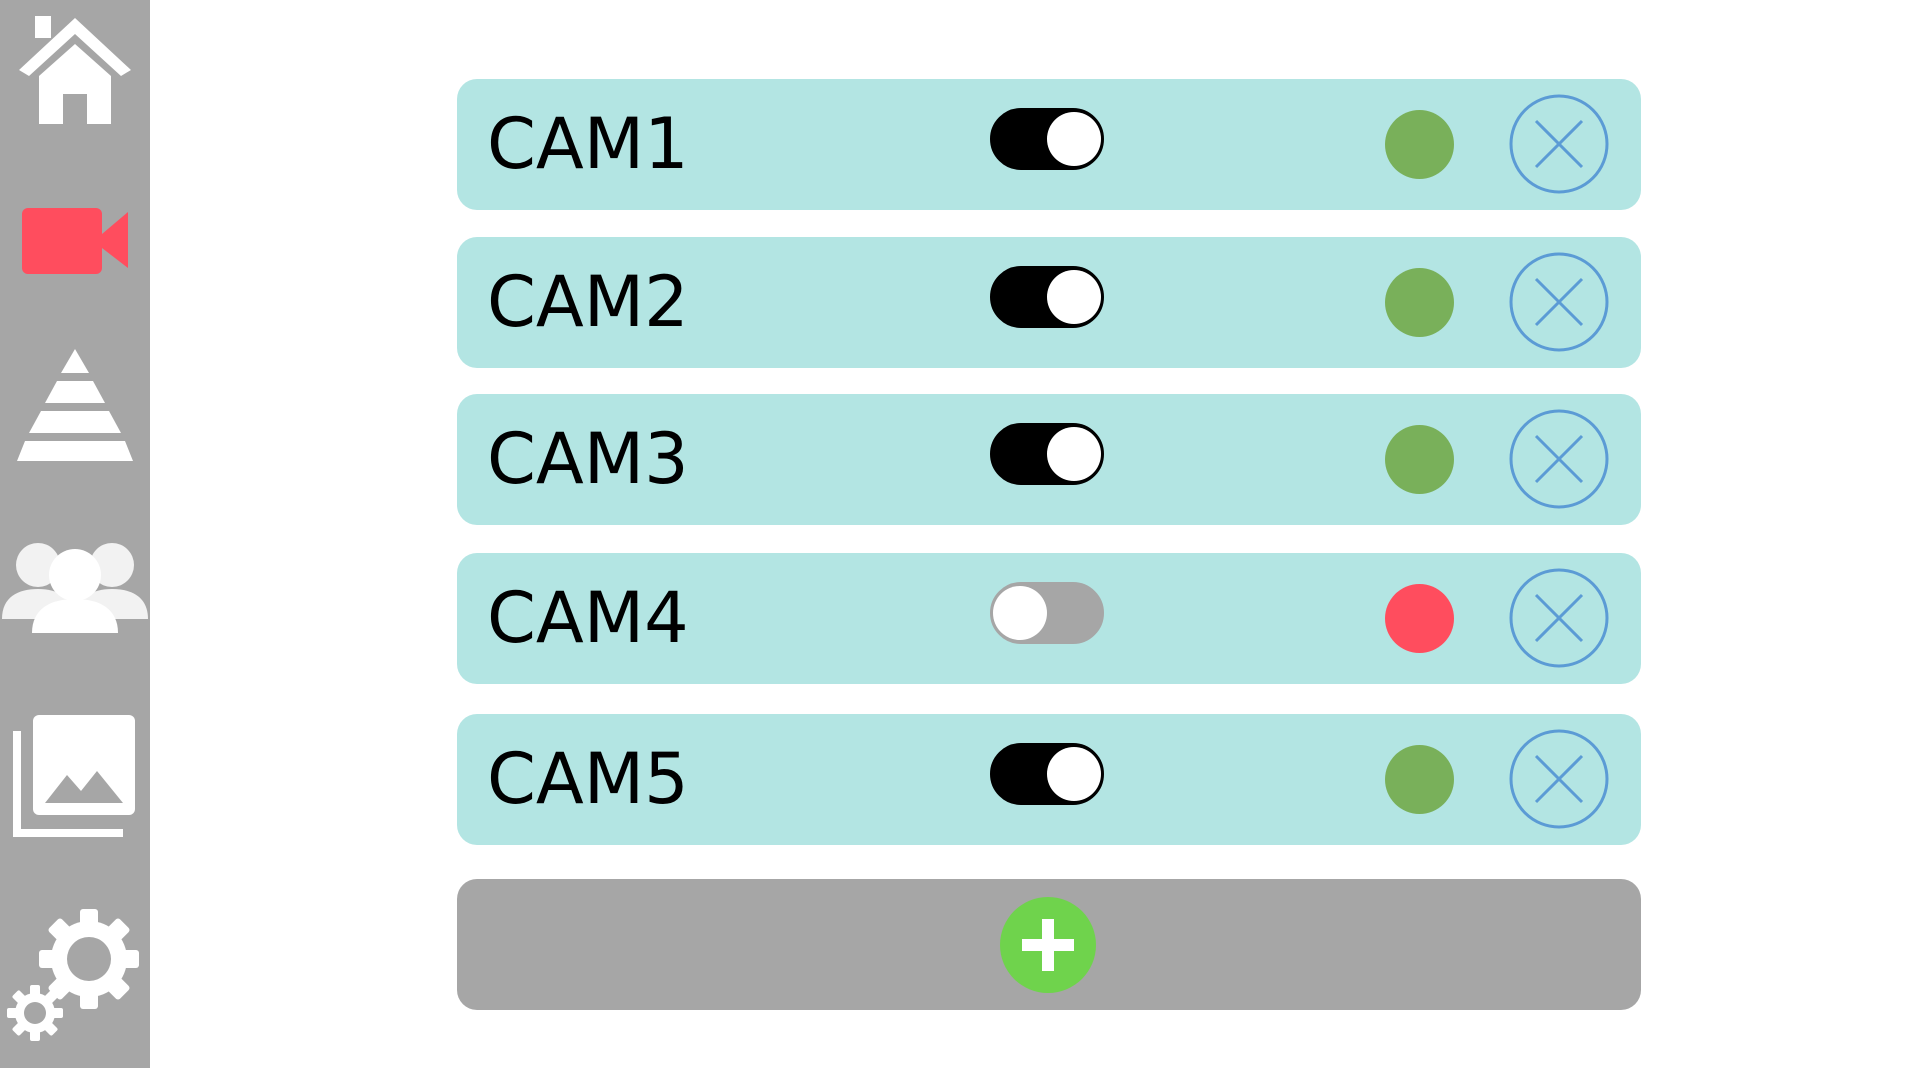 The width and height of the screenshot is (1920, 1080). What do you see at coordinates (588, 302) in the screenshot?
I see `camera-name: CAM2` at bounding box center [588, 302].